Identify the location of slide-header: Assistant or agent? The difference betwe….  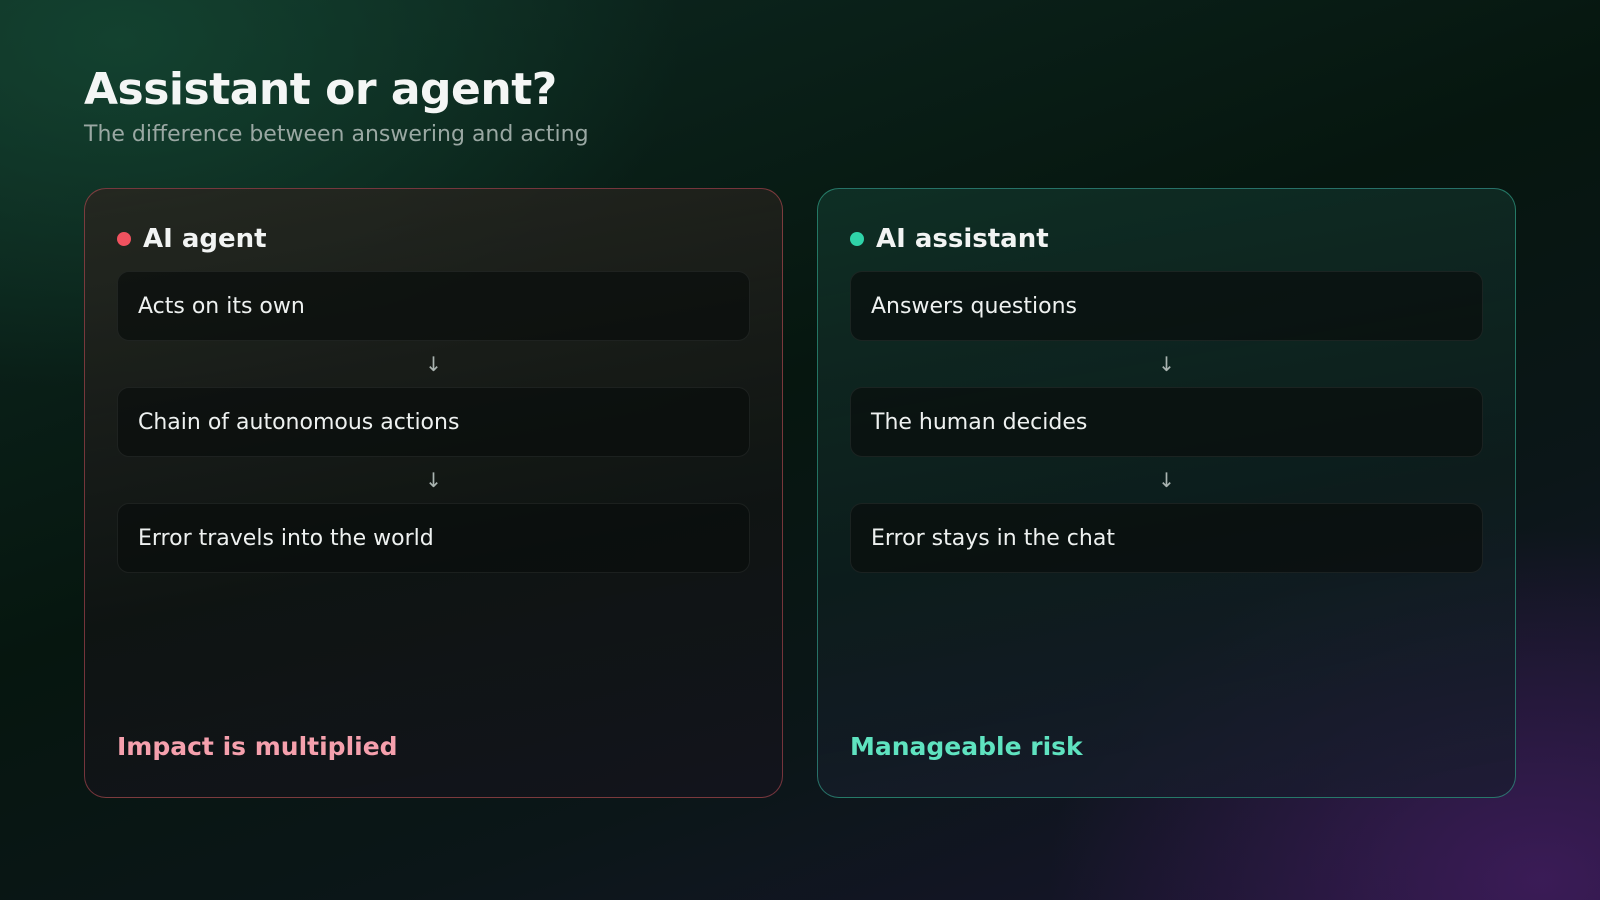
(336, 106).